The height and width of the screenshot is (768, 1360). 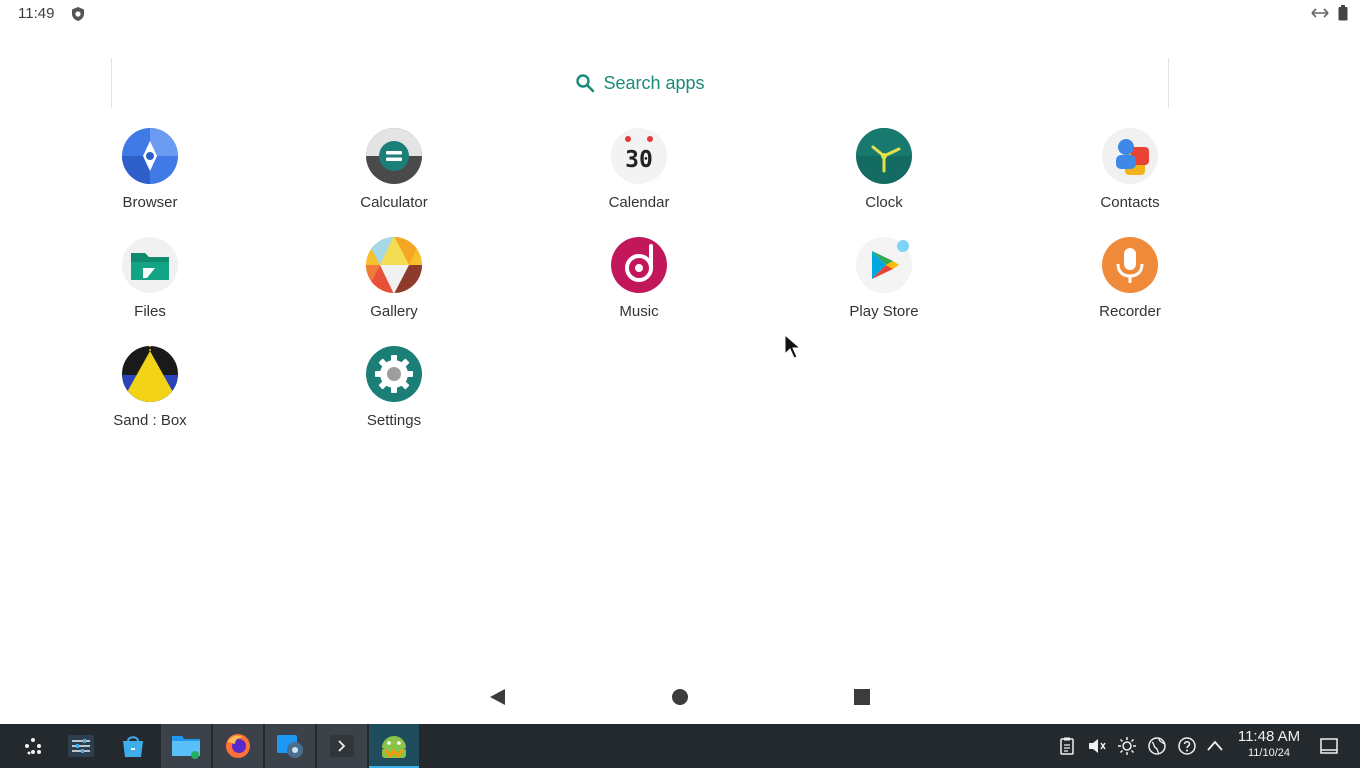 I want to click on app-browser: Browser, so click(x=150, y=169).